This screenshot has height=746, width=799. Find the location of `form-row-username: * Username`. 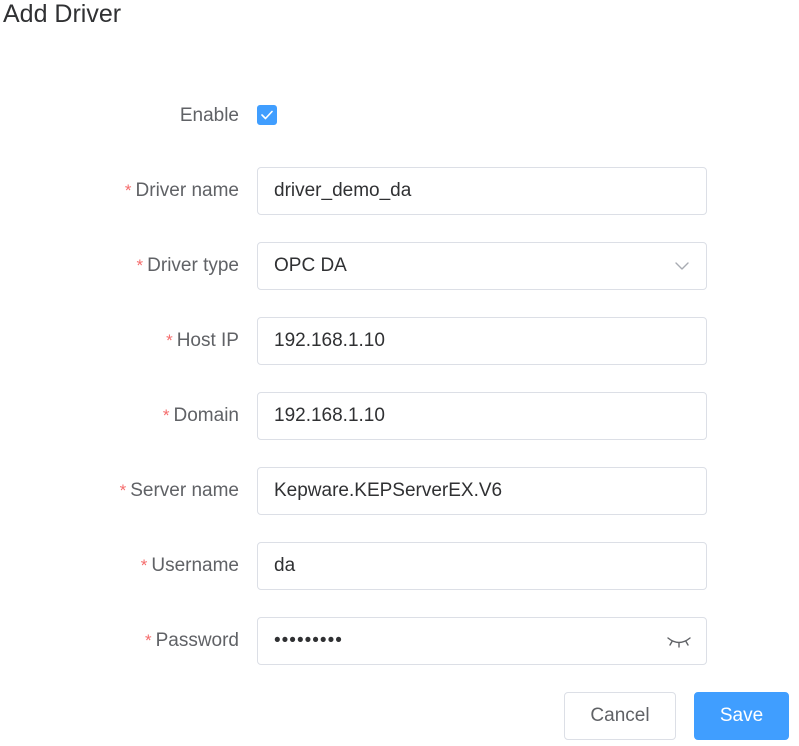

form-row-username: * Username is located at coordinates (399, 566).